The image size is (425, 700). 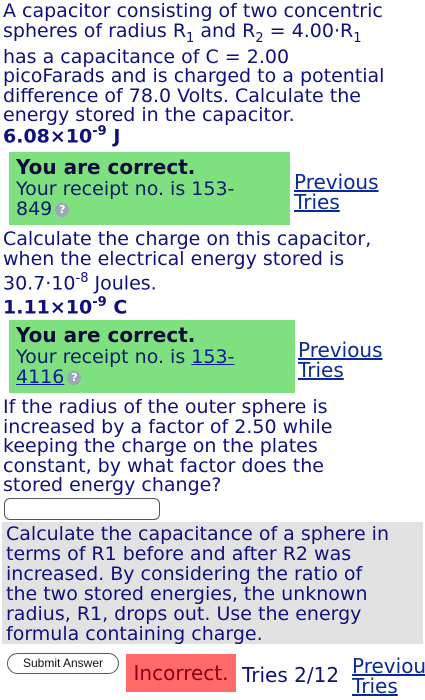 What do you see at coordinates (62, 136) in the screenshot?
I see `answer-1: 6.08×10-9 J` at bounding box center [62, 136].